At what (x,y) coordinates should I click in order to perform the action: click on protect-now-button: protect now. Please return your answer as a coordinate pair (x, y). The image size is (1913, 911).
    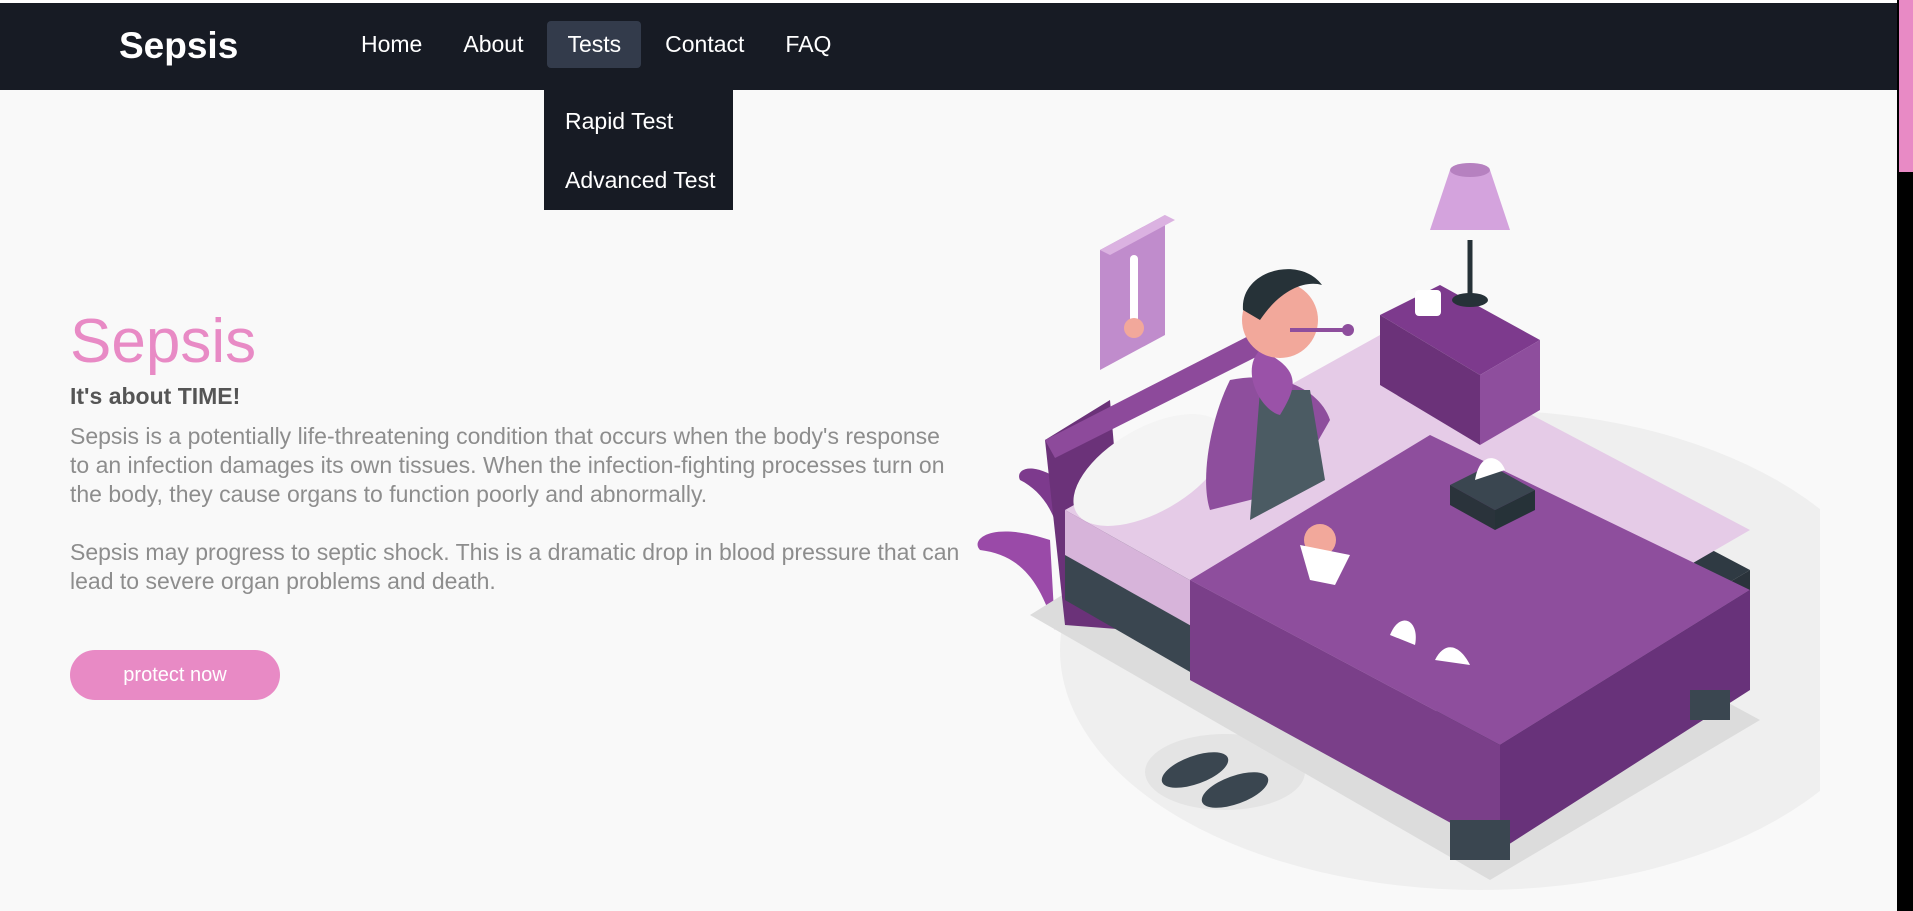
    Looking at the image, I should click on (175, 675).